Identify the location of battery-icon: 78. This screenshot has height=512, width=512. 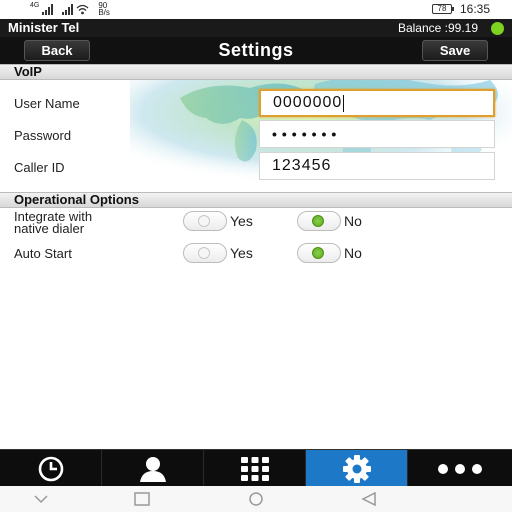
(442, 9).